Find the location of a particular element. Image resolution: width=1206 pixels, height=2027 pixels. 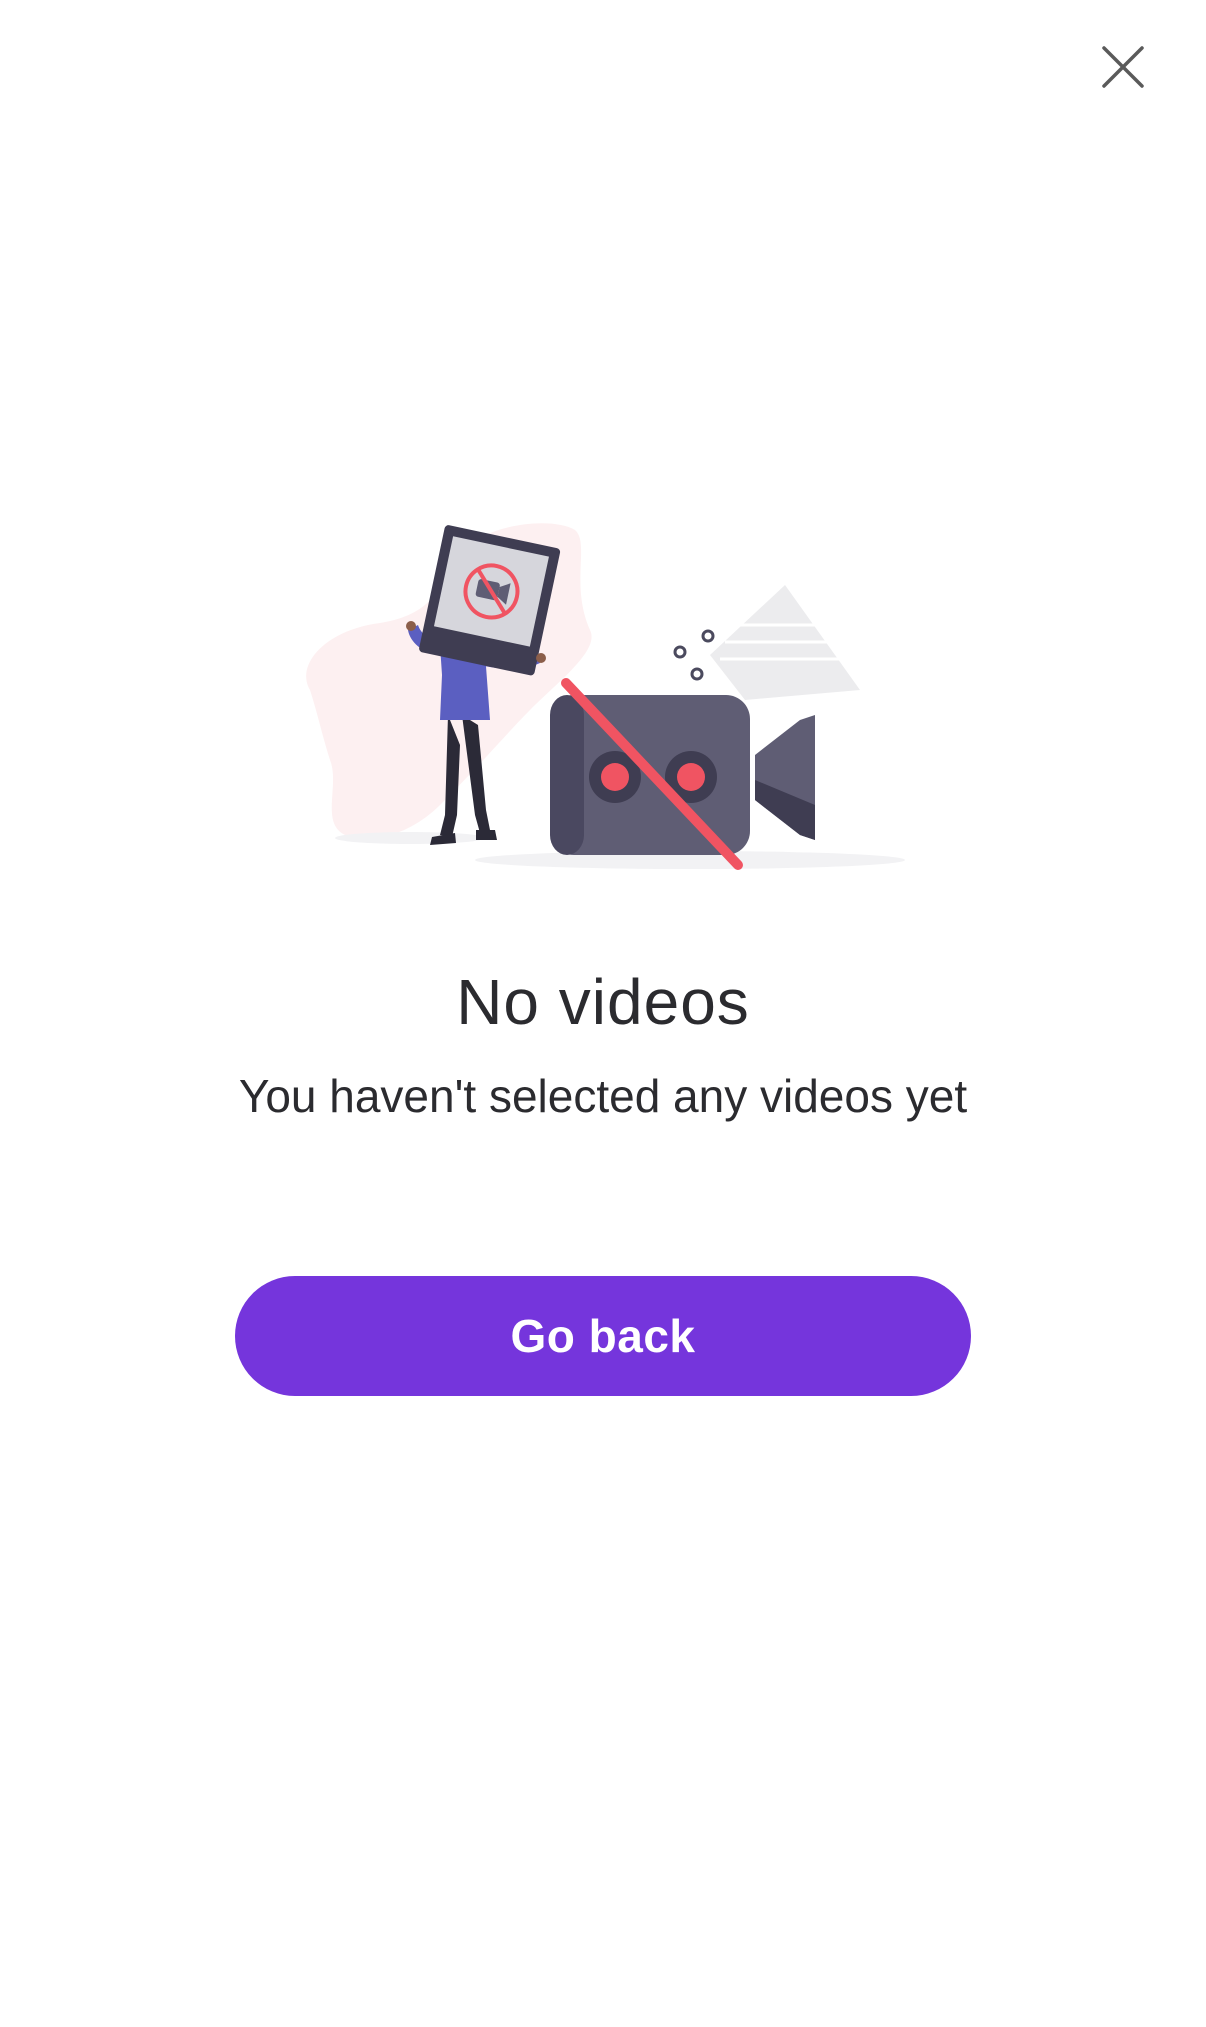

empty-state-title: No videos is located at coordinates (603, 1002).